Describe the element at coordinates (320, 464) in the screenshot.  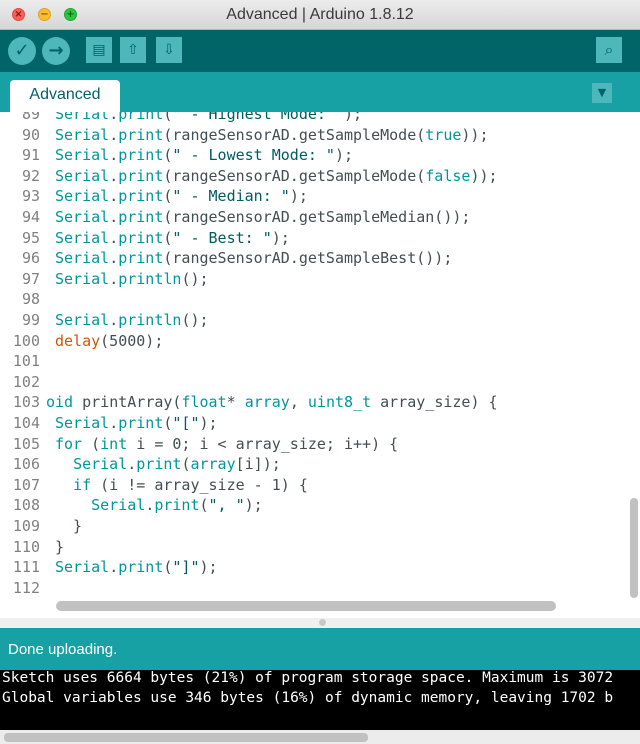
I see `code-line: 106 Serial.print(array[i]);` at that location.